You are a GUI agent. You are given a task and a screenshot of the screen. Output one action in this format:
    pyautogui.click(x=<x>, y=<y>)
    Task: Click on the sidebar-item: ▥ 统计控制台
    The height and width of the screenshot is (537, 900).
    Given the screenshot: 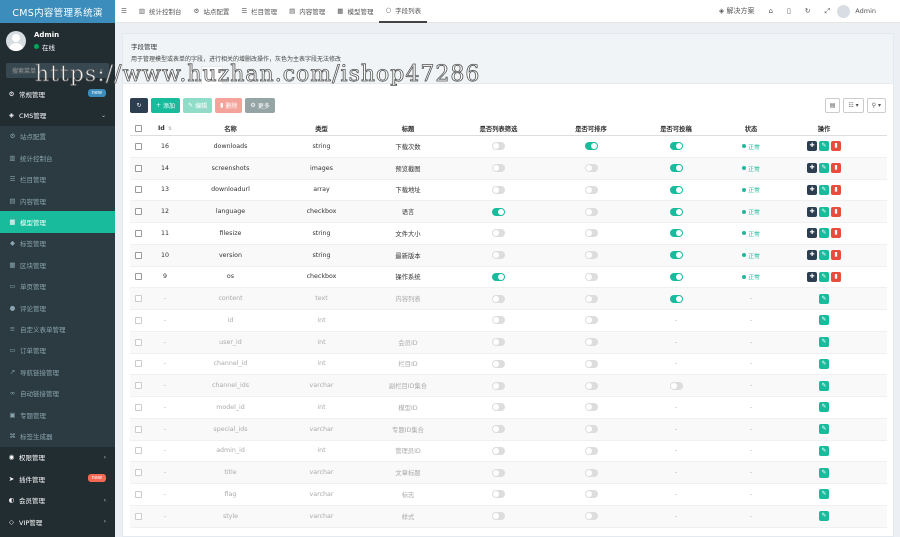 What is the action you would take?
    pyautogui.click(x=57, y=158)
    